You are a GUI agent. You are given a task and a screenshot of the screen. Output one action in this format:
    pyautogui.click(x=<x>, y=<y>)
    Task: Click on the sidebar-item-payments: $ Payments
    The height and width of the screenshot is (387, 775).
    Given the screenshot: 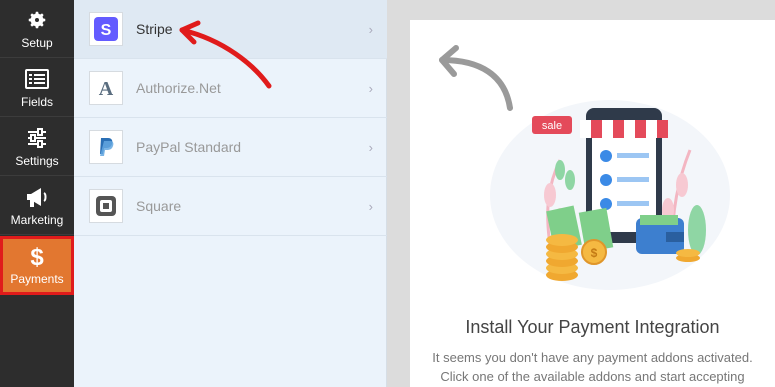 What is the action you would take?
    pyautogui.click(x=37, y=265)
    